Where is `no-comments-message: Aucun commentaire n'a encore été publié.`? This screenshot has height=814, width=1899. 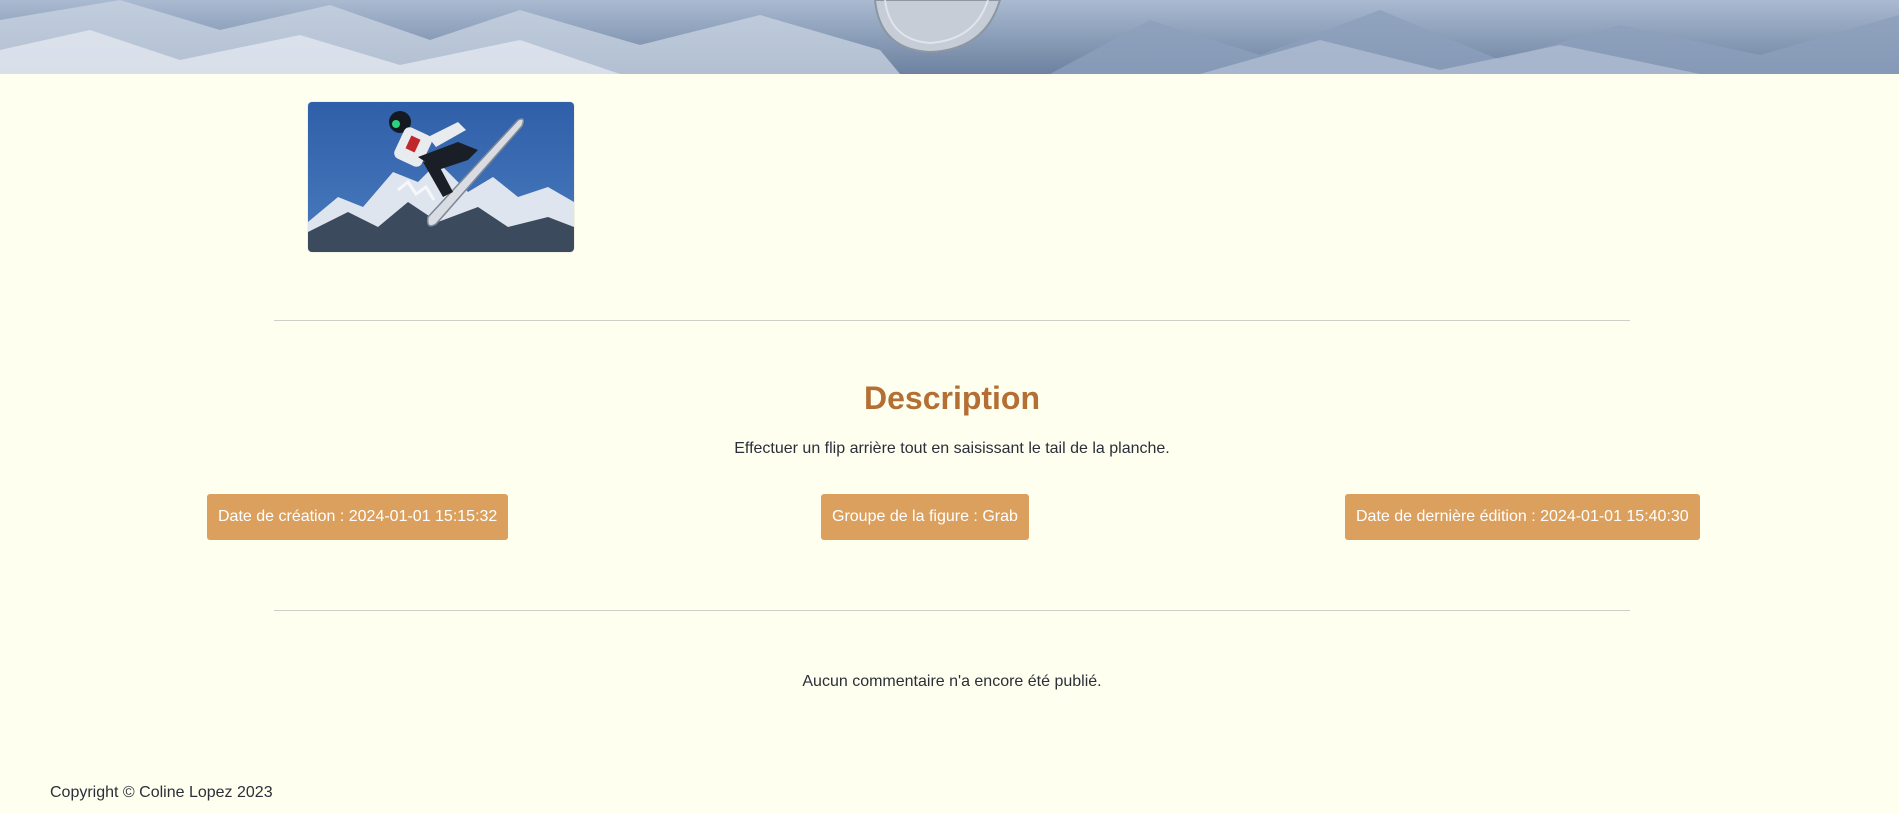
no-comments-message: Aucun commentaire n'a encore été publié. is located at coordinates (952, 681).